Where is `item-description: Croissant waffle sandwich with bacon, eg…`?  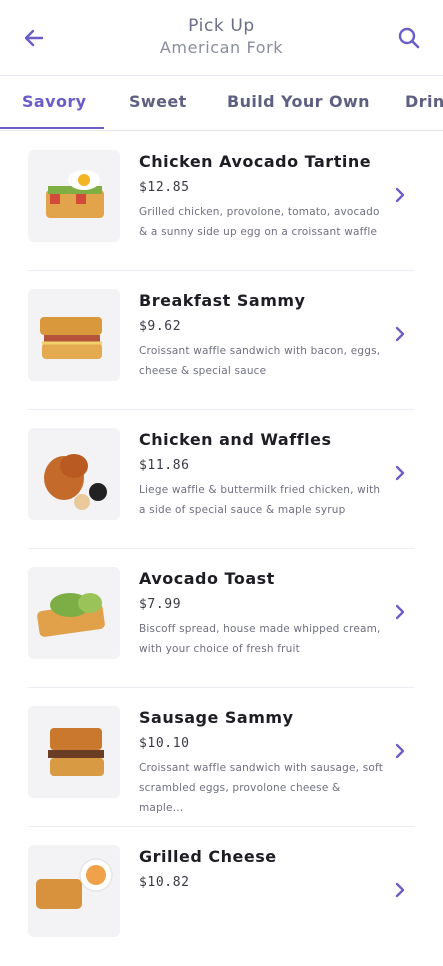
item-description: Croissant waffle sandwich with bacon, eg… is located at coordinates (260, 361).